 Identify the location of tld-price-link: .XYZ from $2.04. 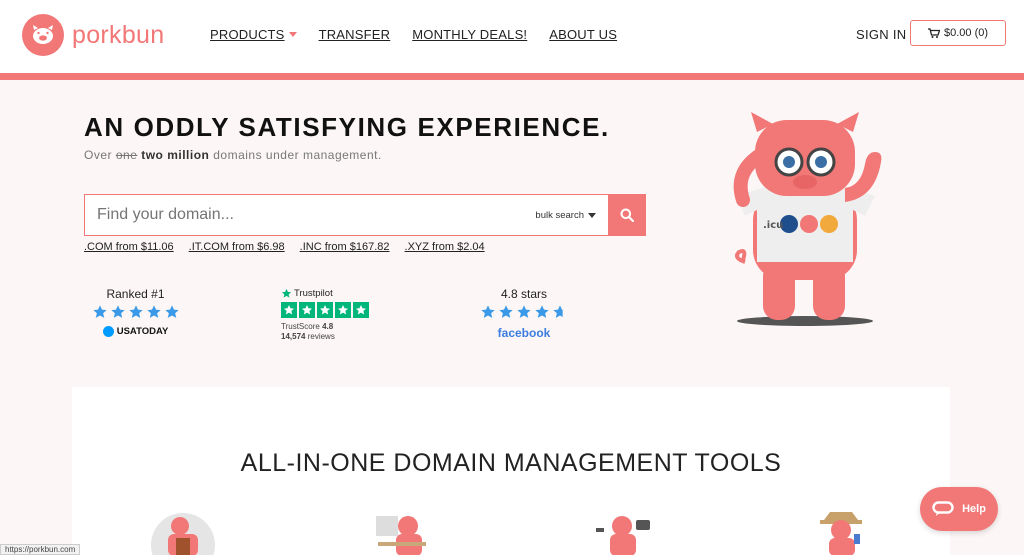
(445, 247).